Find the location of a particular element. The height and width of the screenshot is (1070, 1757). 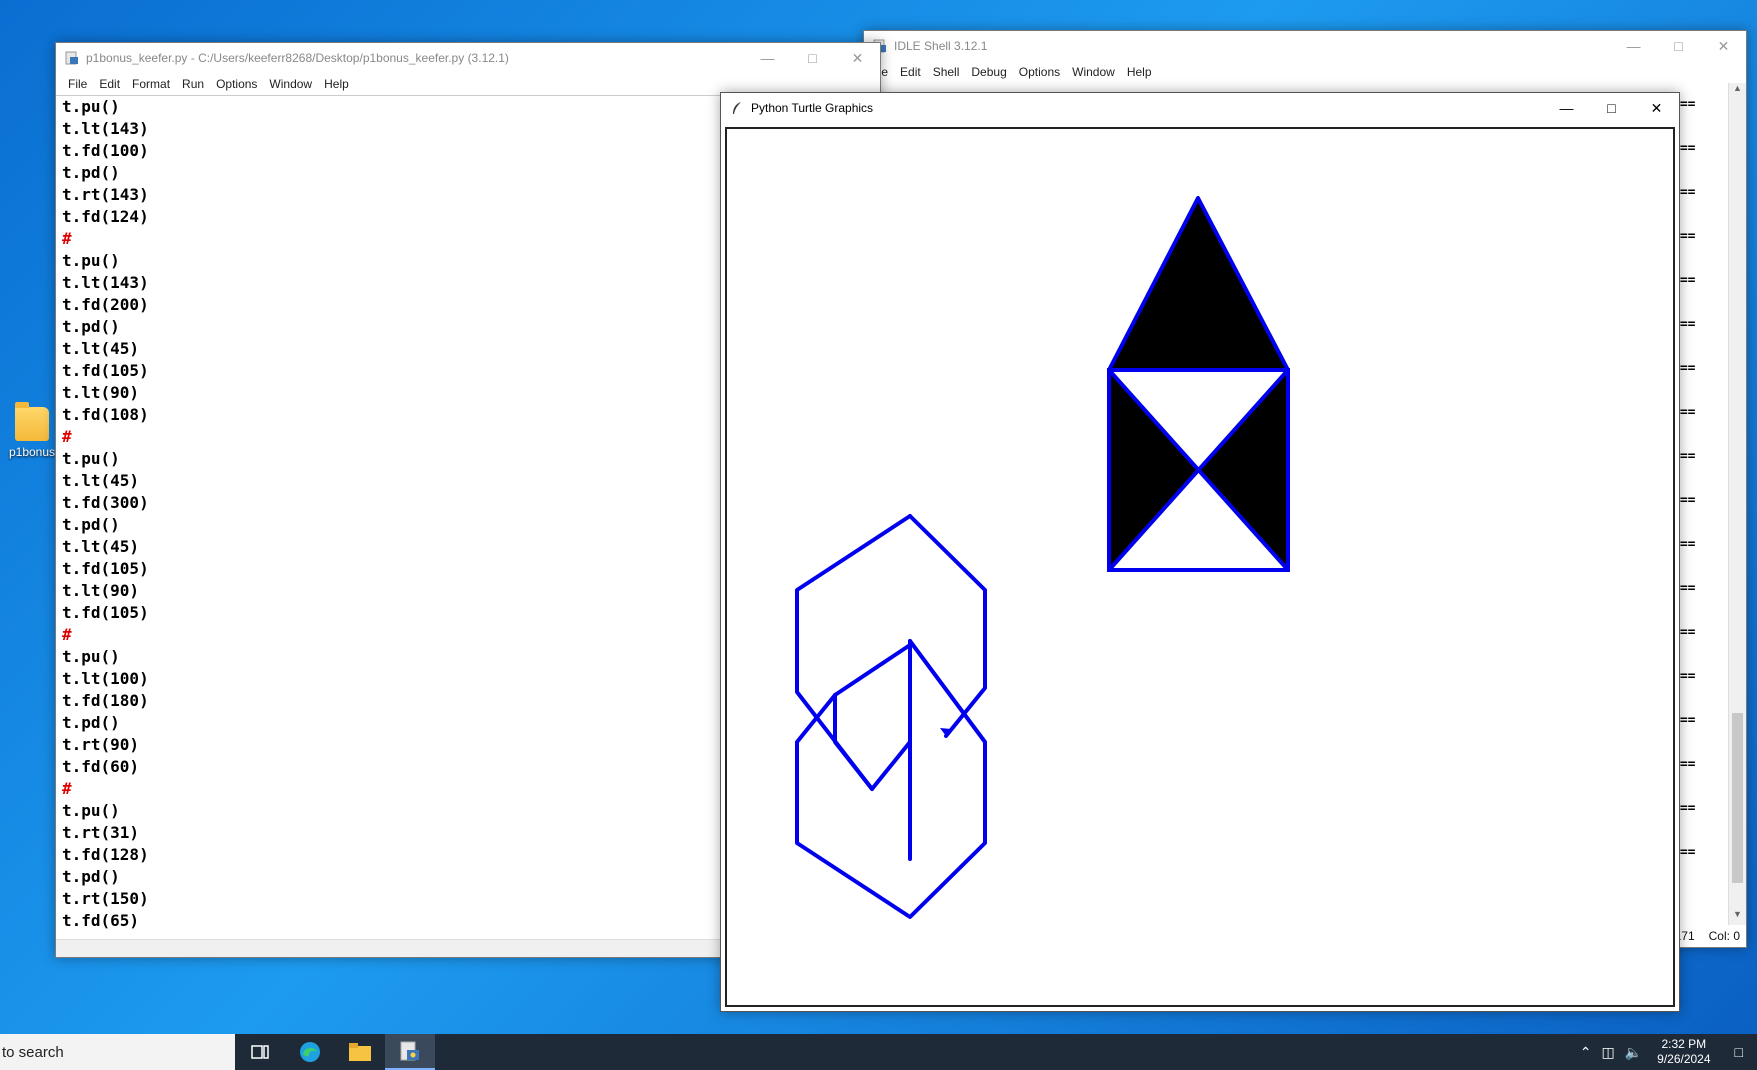

folder-icon is located at coordinates (32, 421).